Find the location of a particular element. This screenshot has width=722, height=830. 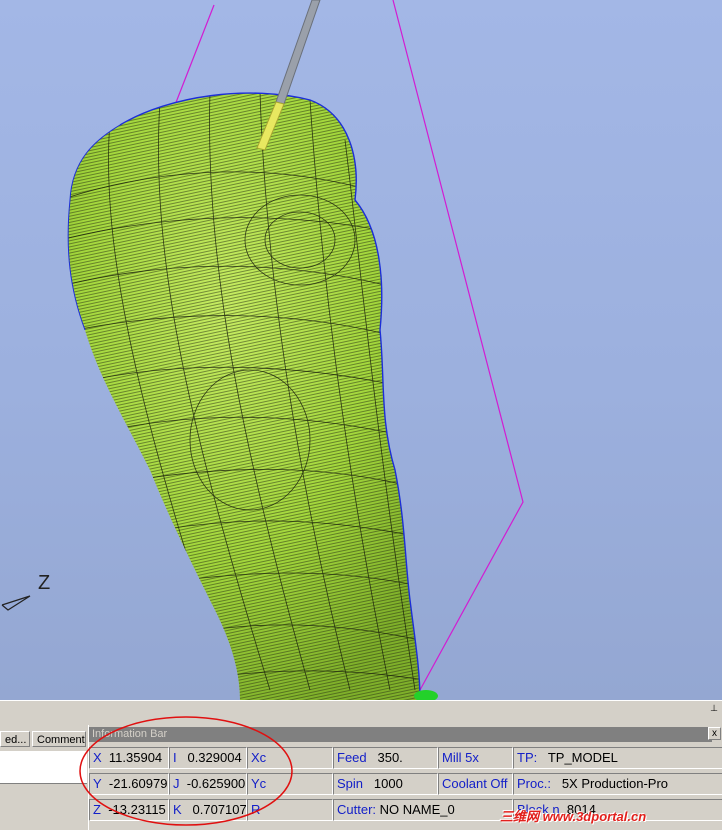

tp-cell: TP: TP_MODEL is located at coordinates (617, 758).